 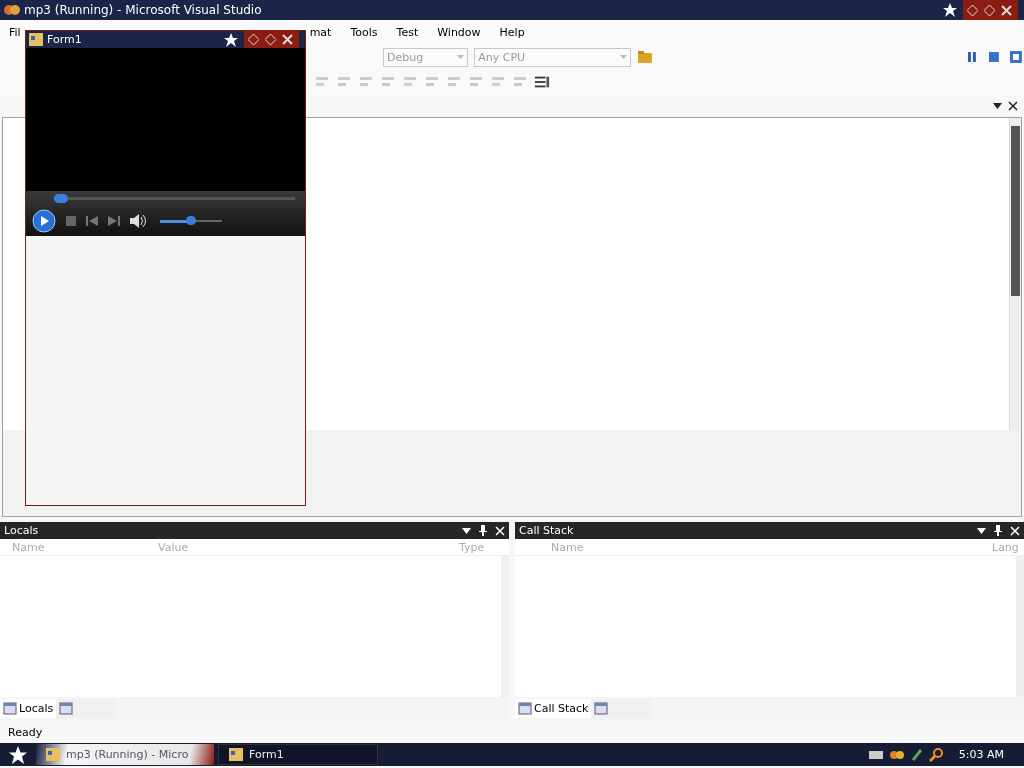 I want to click on window-title: mp3 (Running) - Microsoft Visual Studio, so click(x=143, y=10).